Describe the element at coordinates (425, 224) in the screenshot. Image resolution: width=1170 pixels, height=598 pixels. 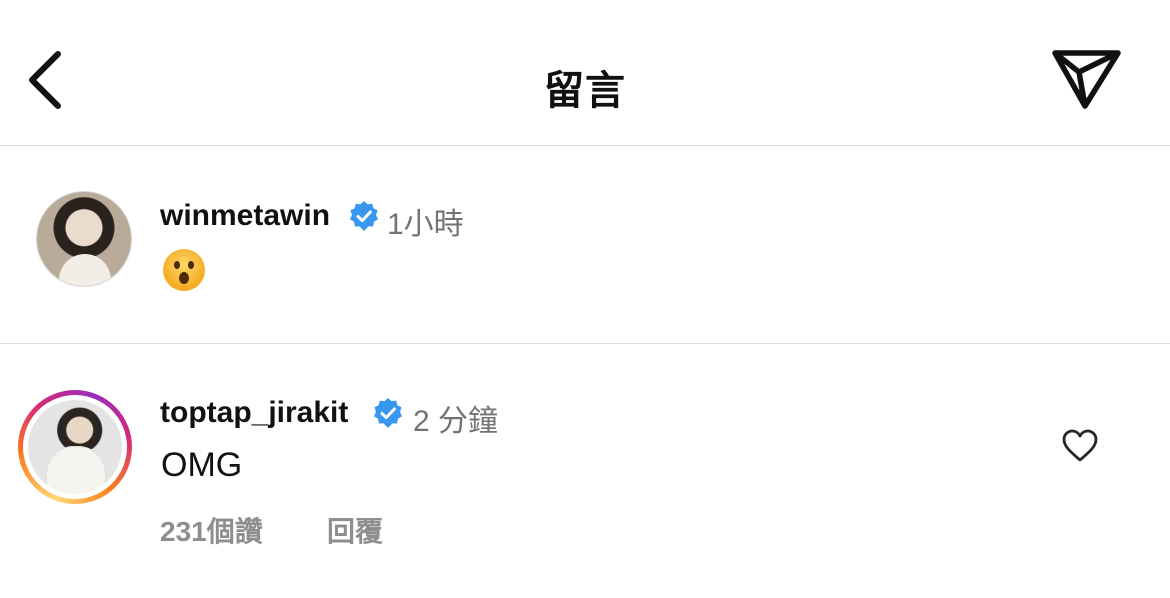
I see `caption-timestamp: 1小時` at that location.